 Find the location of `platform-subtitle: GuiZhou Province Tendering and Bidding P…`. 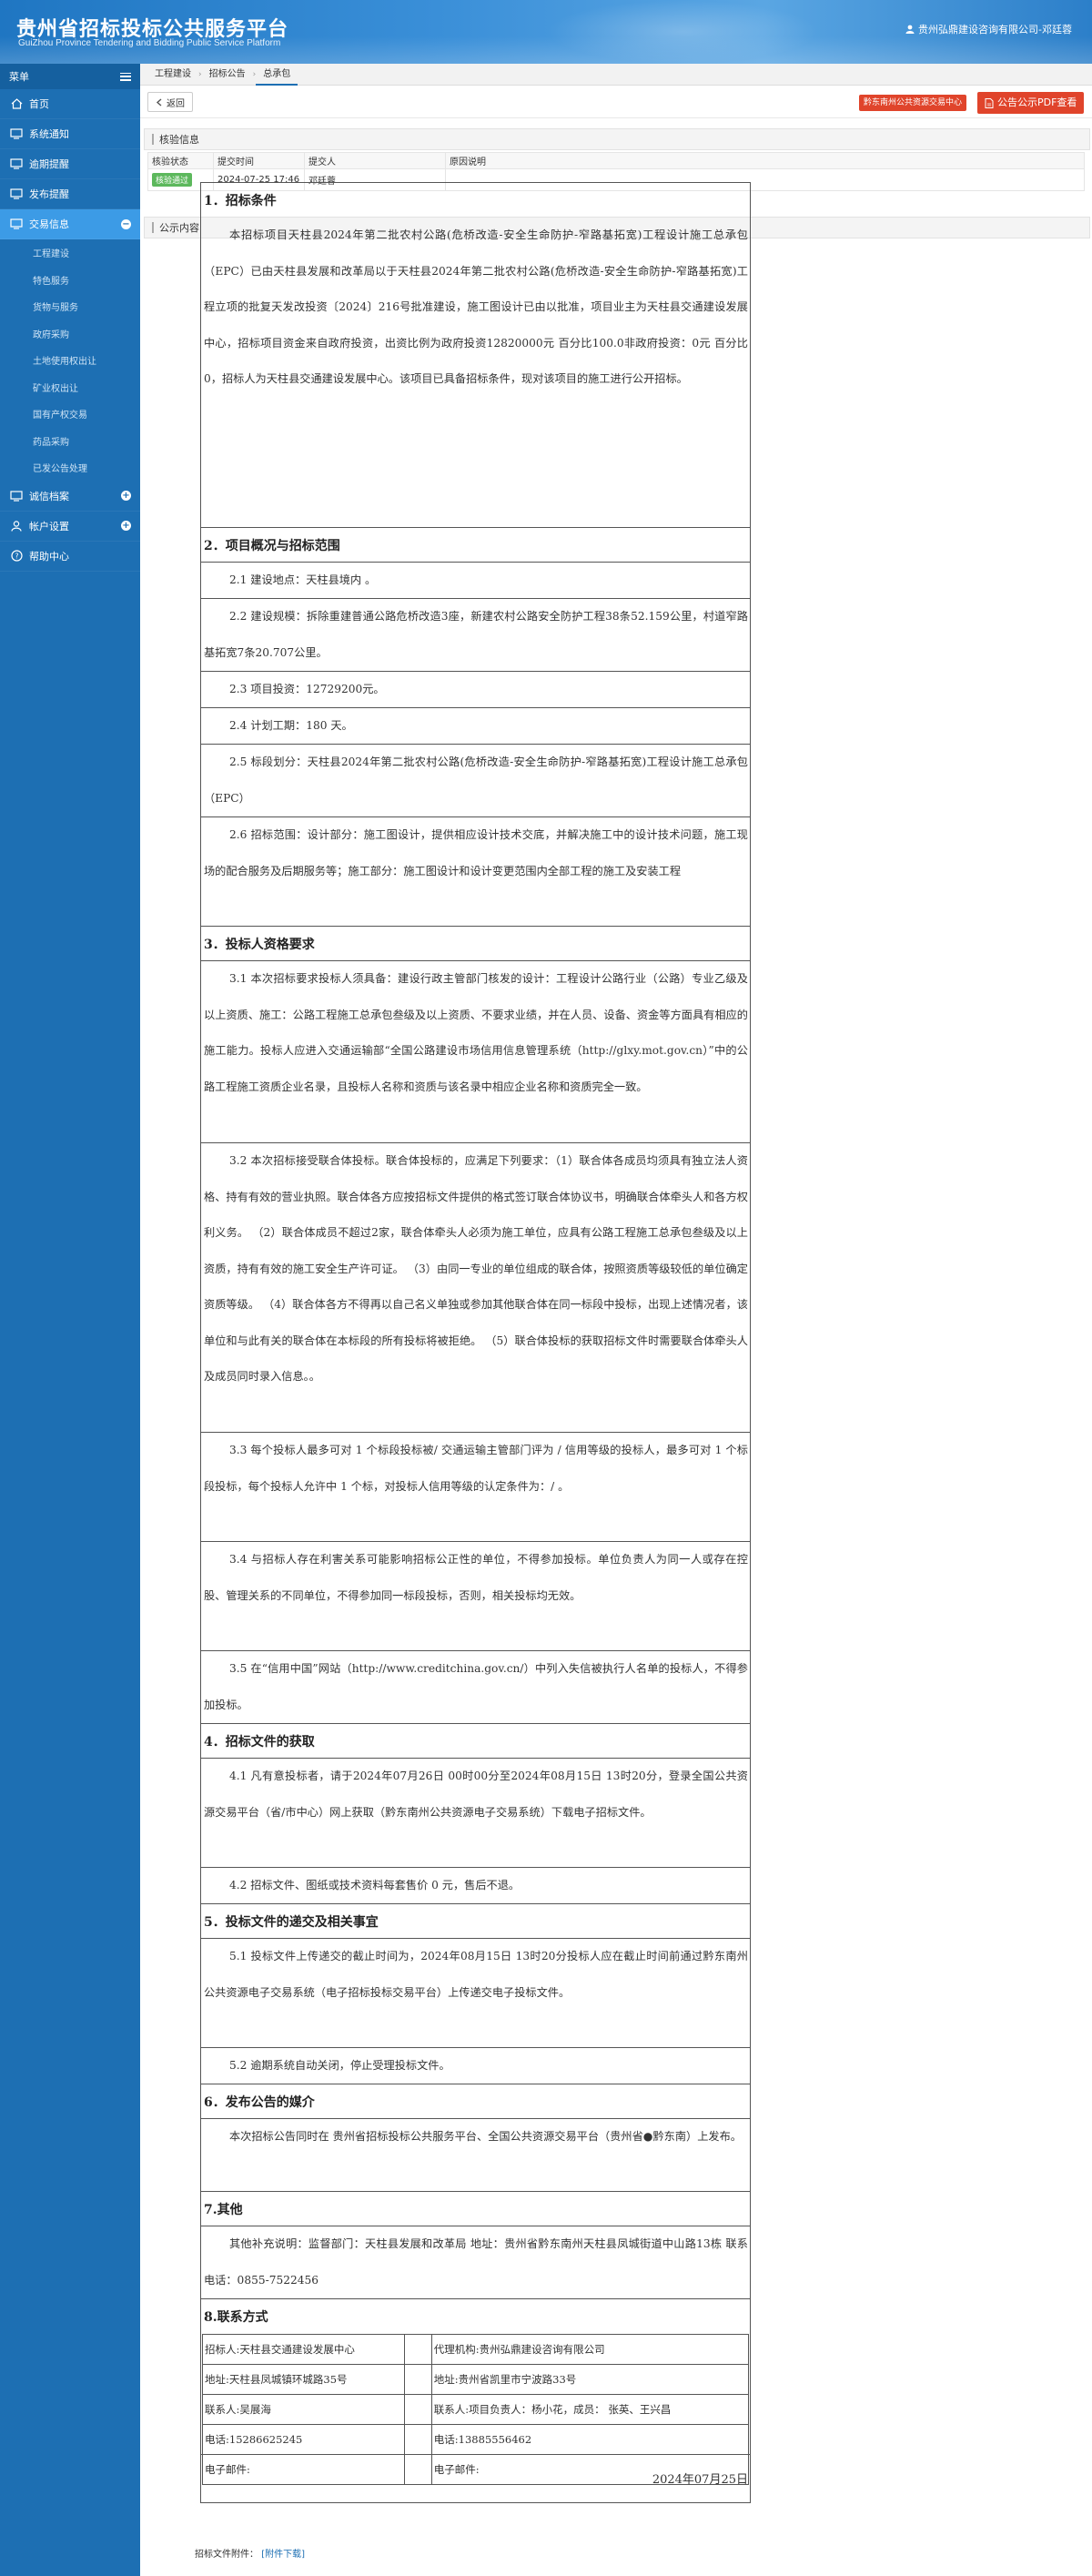

platform-subtitle: GuiZhou Province Tendering and Bidding P… is located at coordinates (150, 43).